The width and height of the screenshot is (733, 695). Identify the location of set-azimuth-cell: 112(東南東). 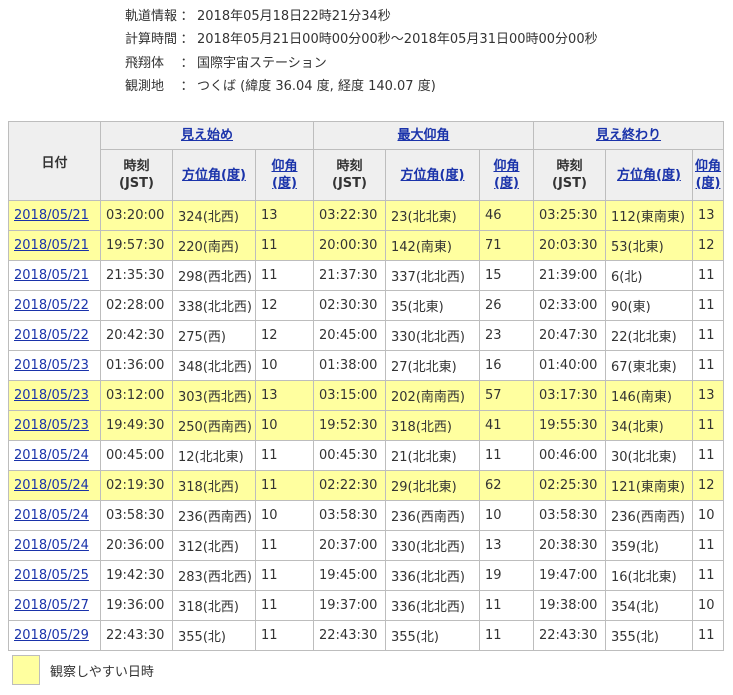
(649, 215).